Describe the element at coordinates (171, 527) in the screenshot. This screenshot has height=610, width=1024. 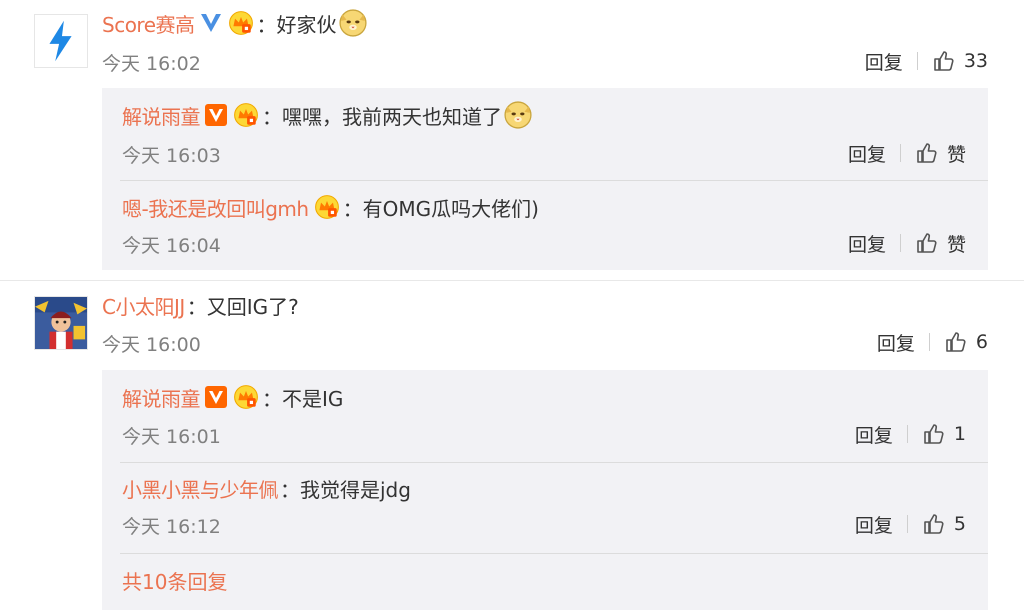
I see `timestamp: 今天 16:12` at that location.